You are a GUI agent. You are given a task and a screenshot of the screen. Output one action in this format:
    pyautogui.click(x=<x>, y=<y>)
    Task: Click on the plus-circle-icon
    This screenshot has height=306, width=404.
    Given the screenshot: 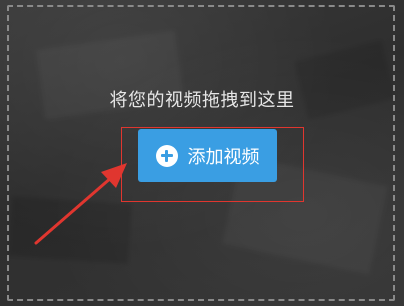 What is the action you would take?
    pyautogui.click(x=166, y=155)
    